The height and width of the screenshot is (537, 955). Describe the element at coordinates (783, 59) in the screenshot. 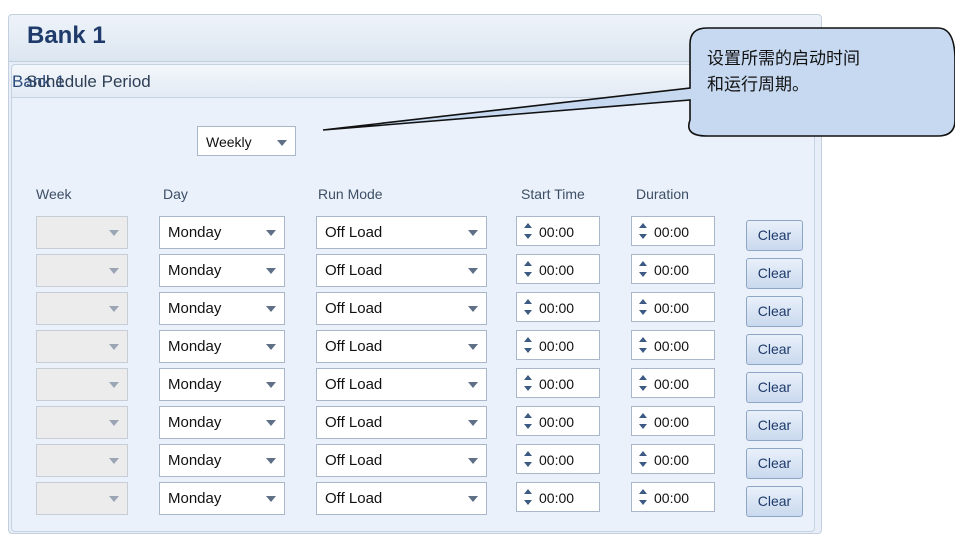

I see `callout-line-1: 设置所需的启动时间` at that location.